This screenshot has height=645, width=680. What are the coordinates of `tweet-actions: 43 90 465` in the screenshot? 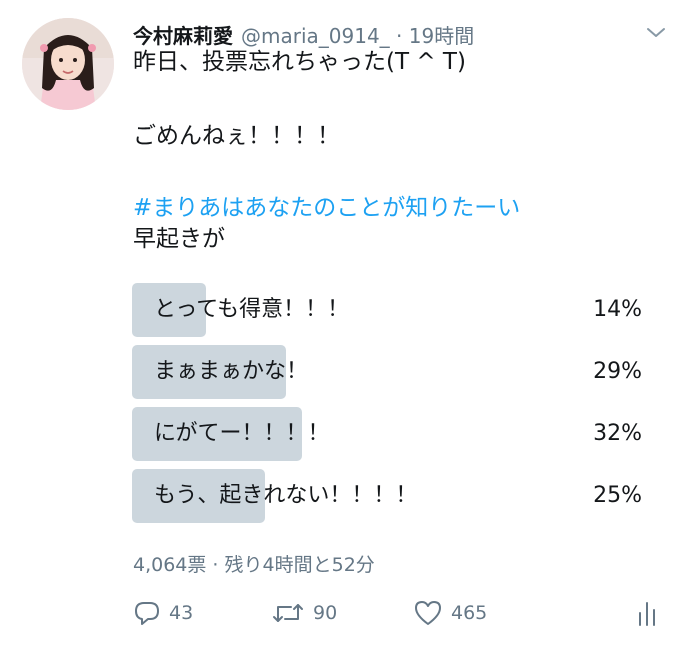 It's located at (398, 613).